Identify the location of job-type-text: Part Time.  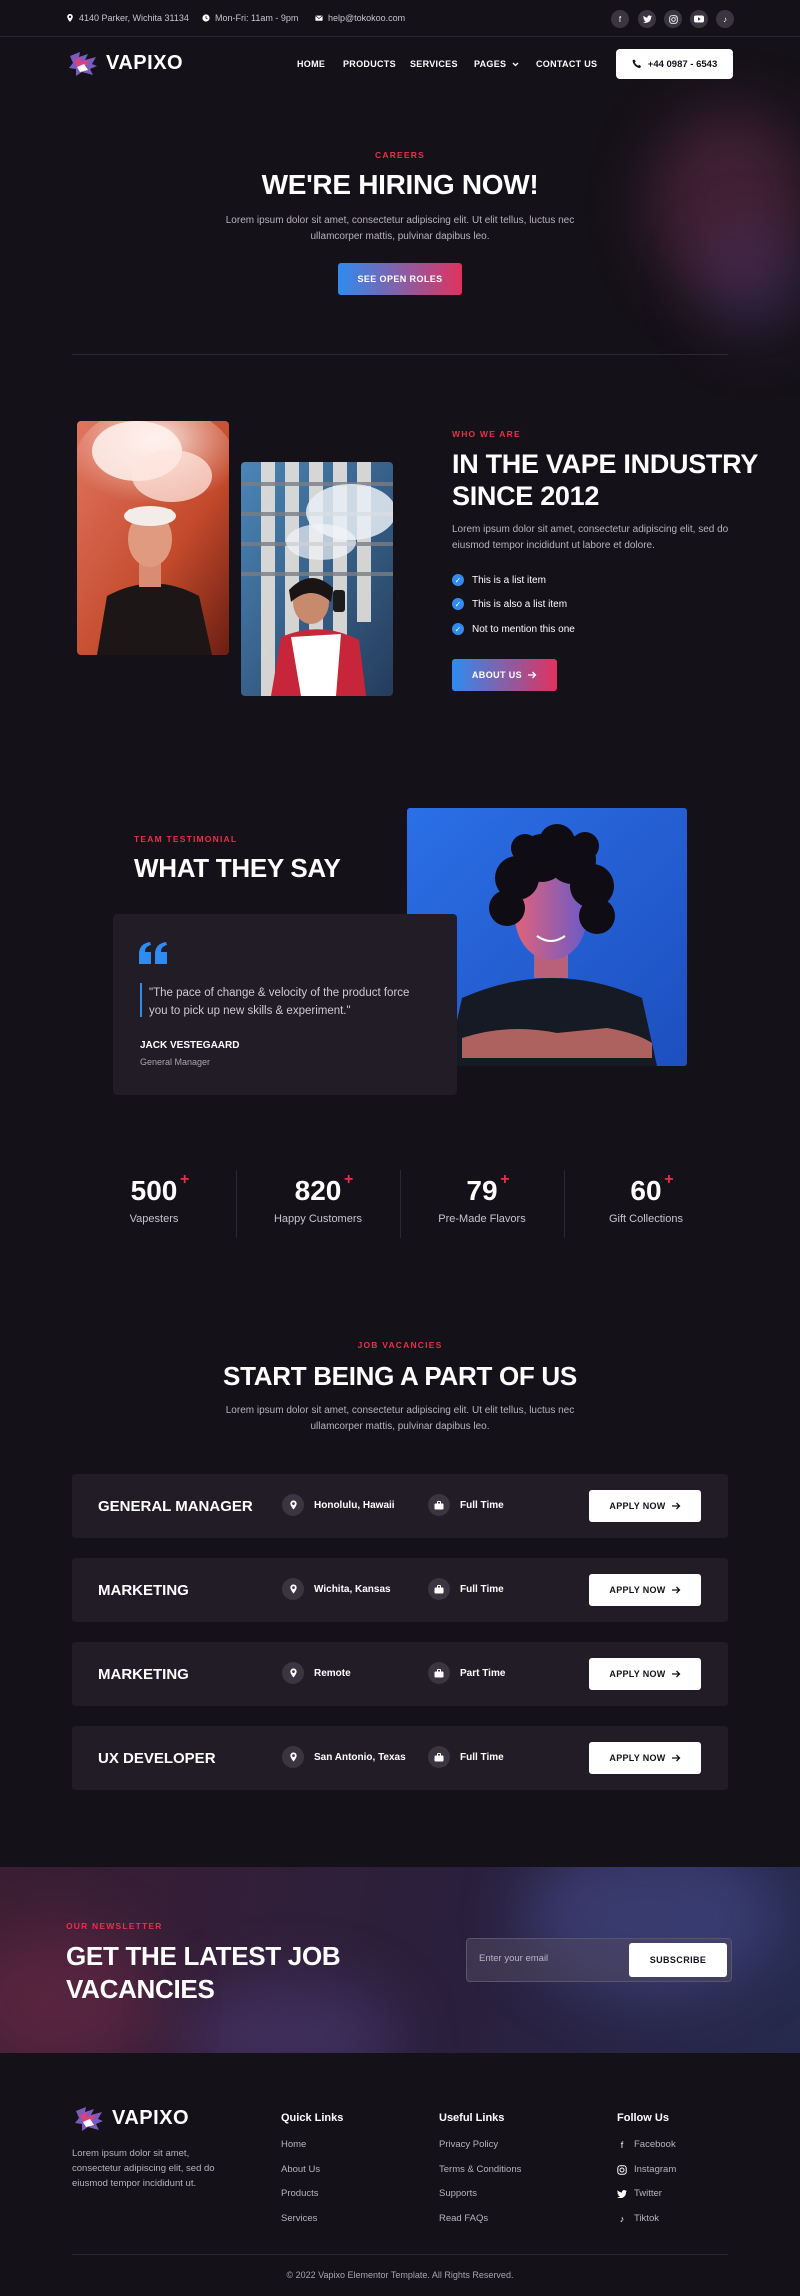
(483, 1673).